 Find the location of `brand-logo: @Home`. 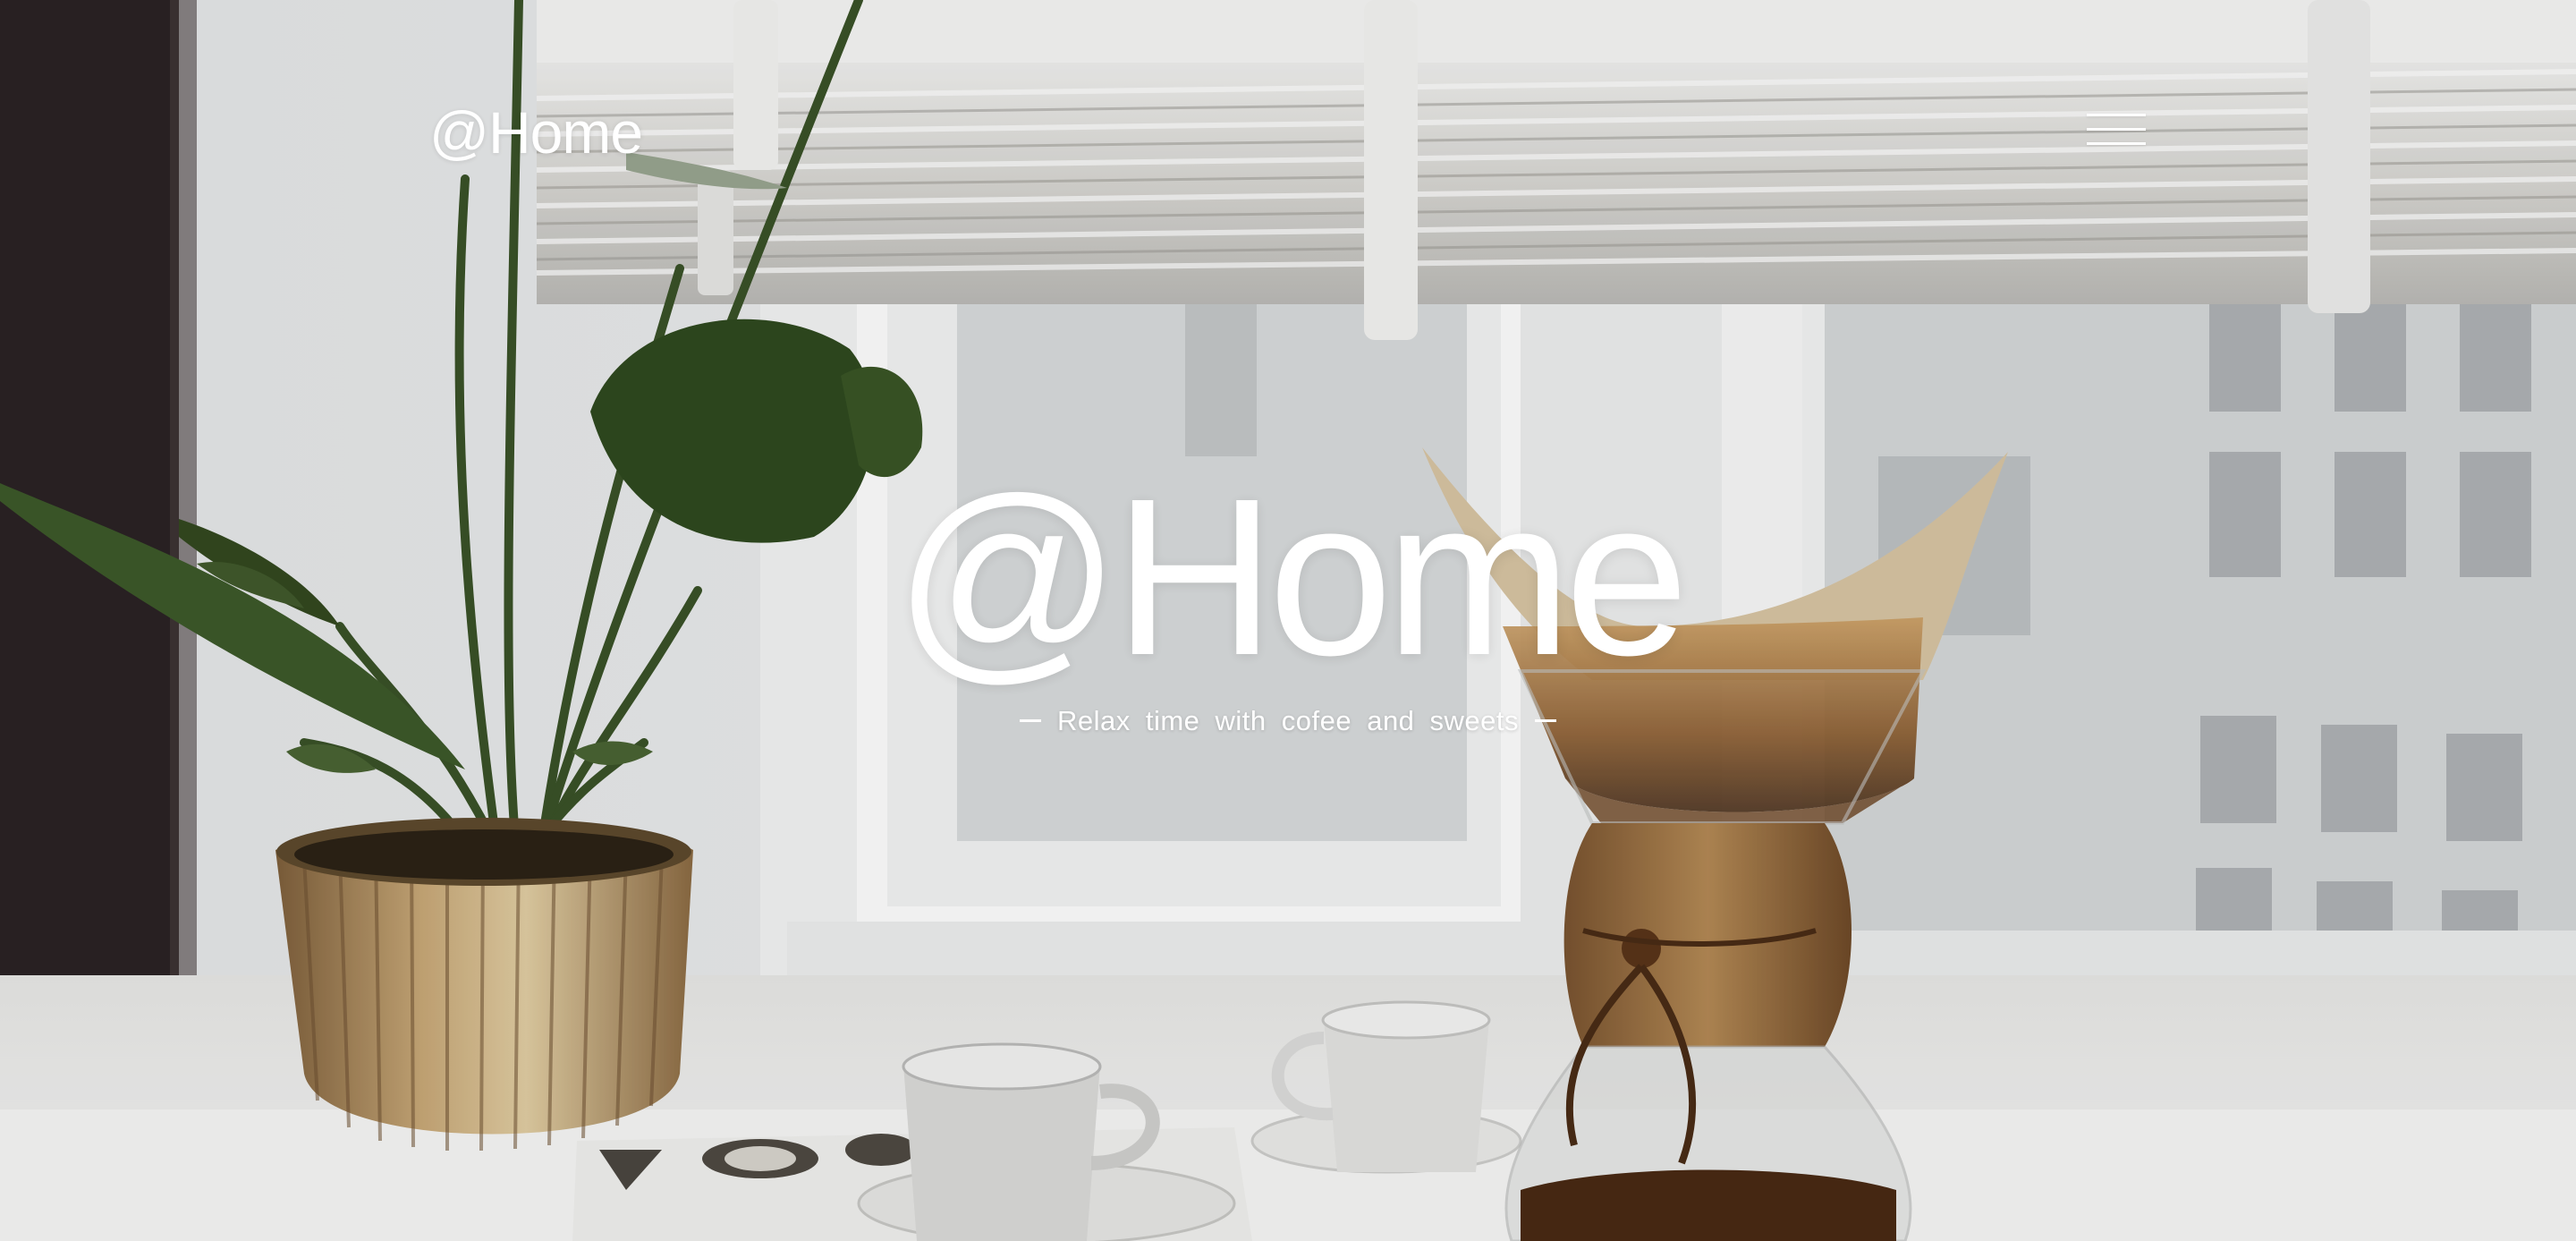

brand-logo: @Home is located at coordinates (536, 132).